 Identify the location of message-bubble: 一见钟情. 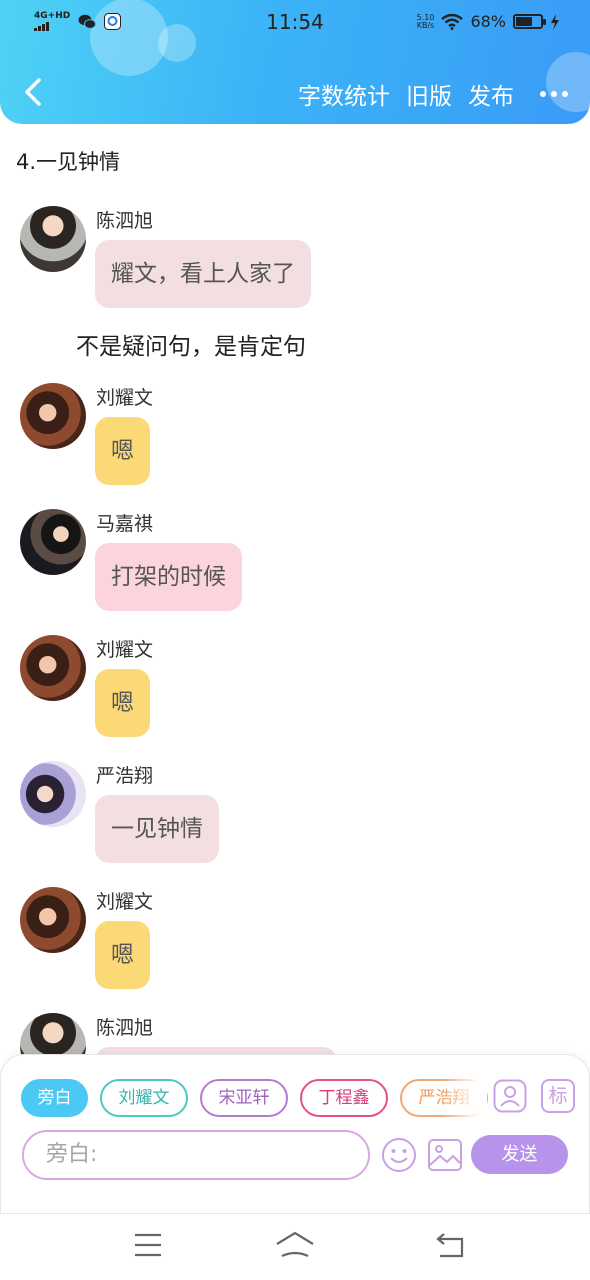
(157, 829).